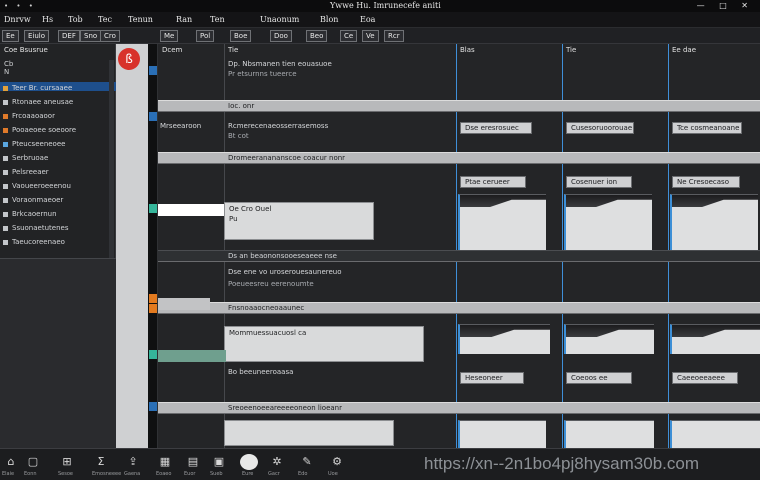 The height and width of the screenshot is (480, 760). What do you see at coordinates (394, 36) in the screenshot?
I see `toolbar-button: Rcr` at bounding box center [394, 36].